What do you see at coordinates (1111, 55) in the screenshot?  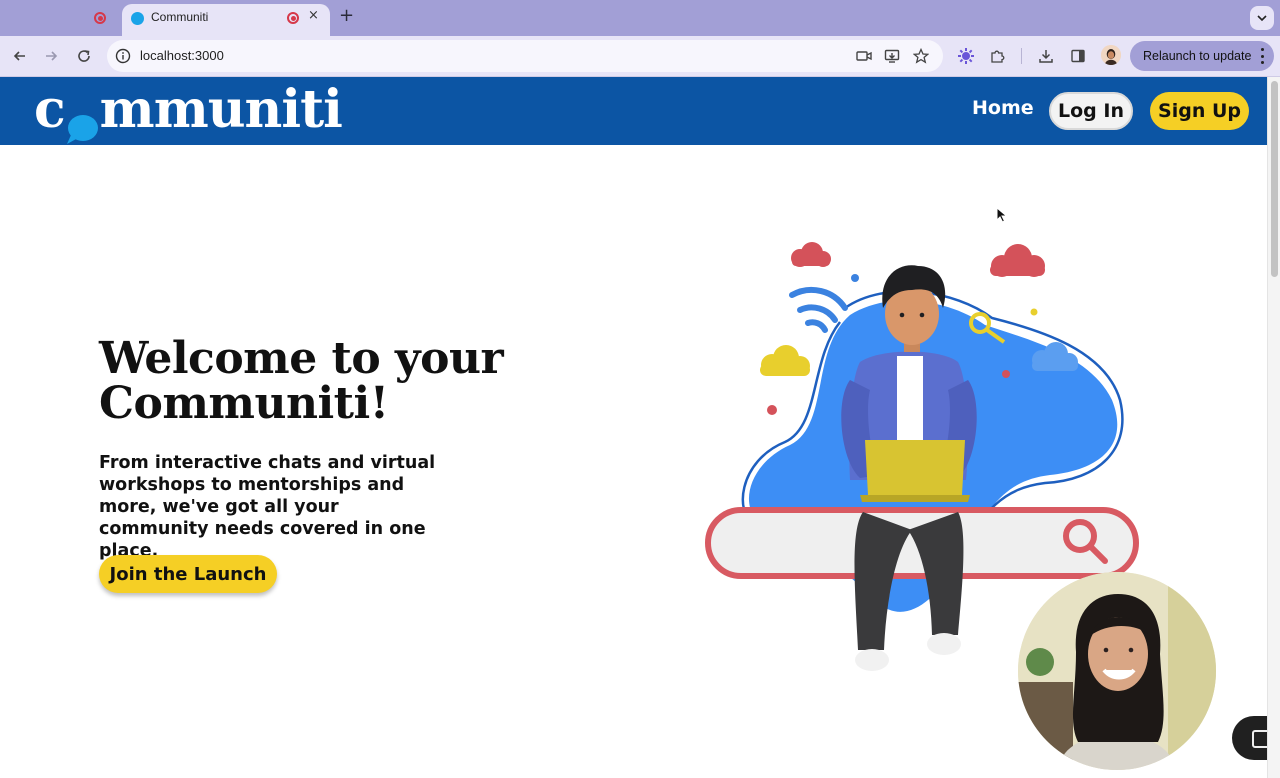 I see `profile-avatar` at bounding box center [1111, 55].